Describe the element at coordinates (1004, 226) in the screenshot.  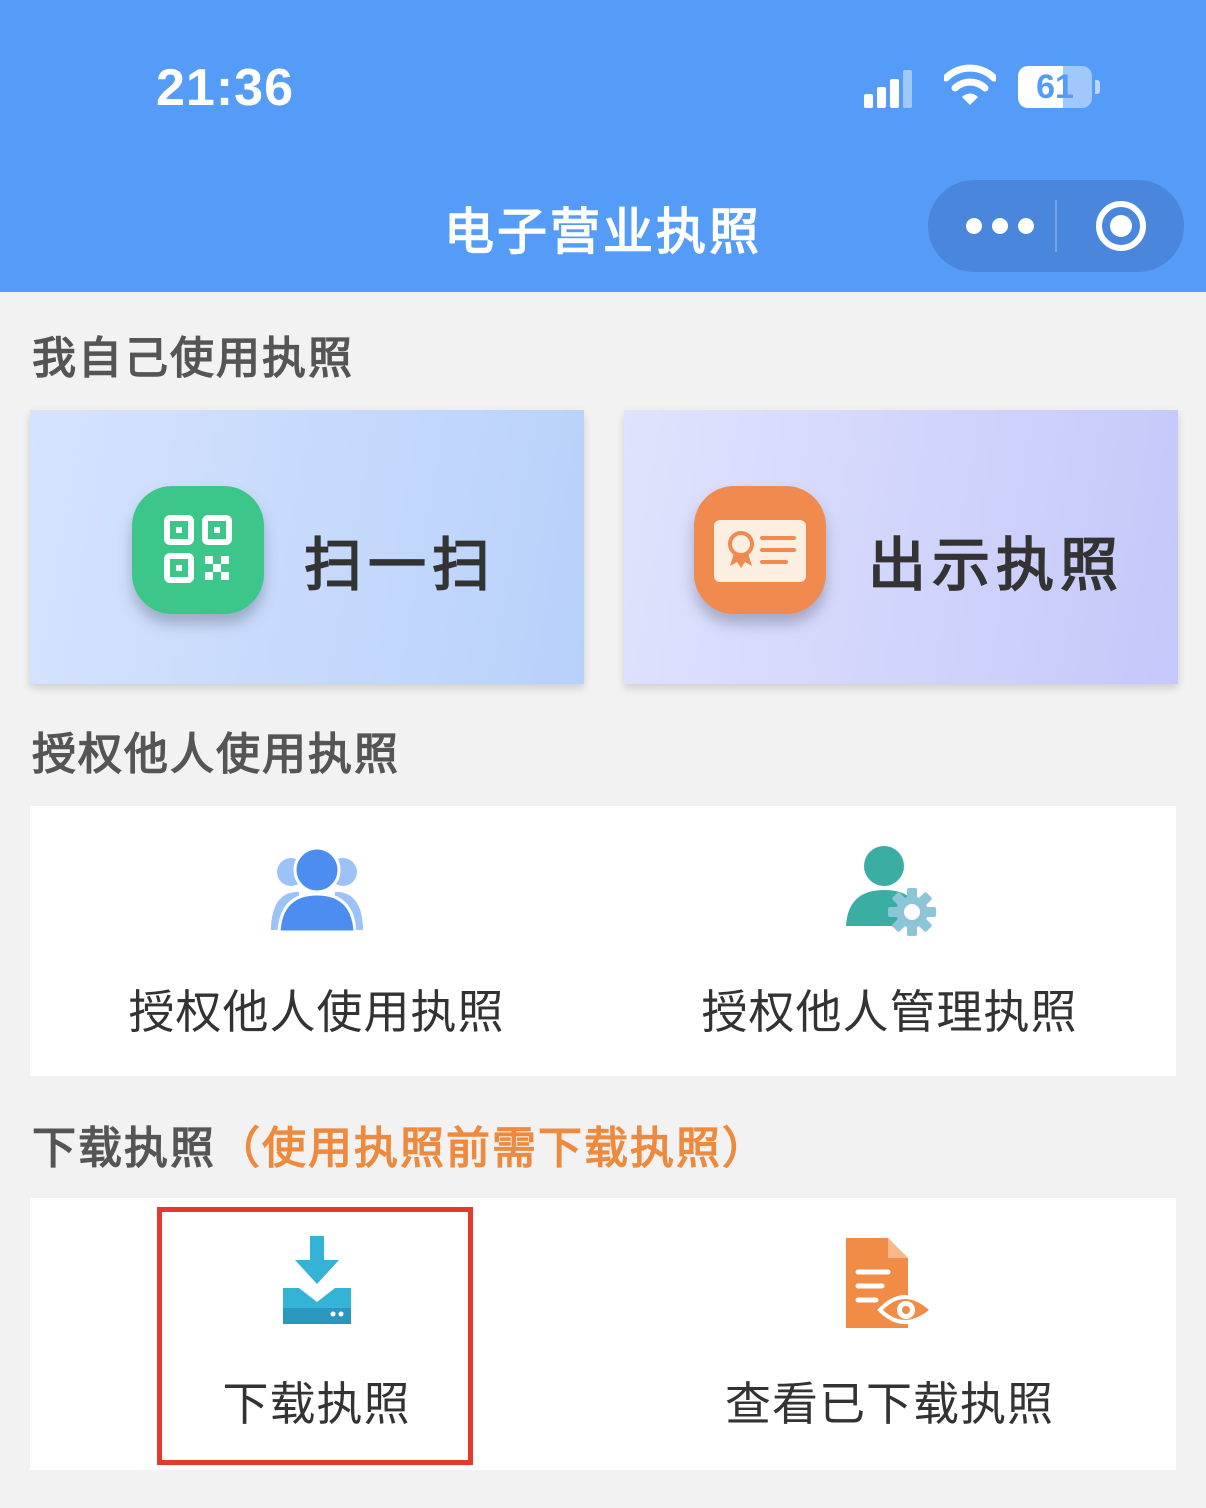
I see `more-icon` at that location.